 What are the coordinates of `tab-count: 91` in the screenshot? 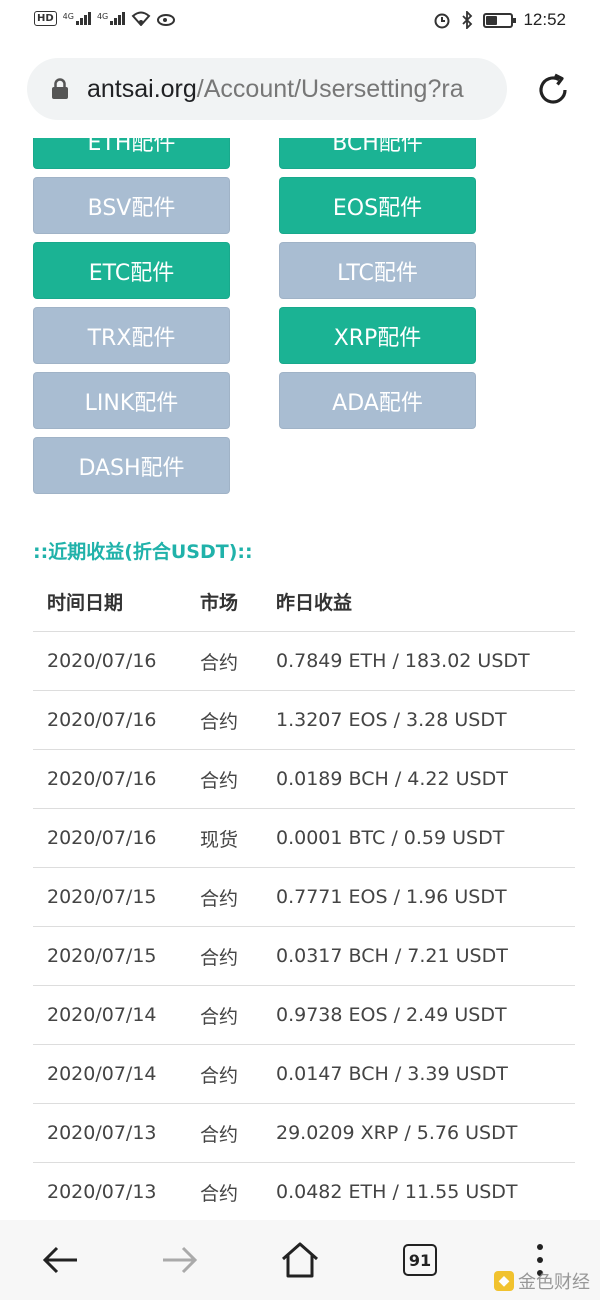 It's located at (420, 1260).